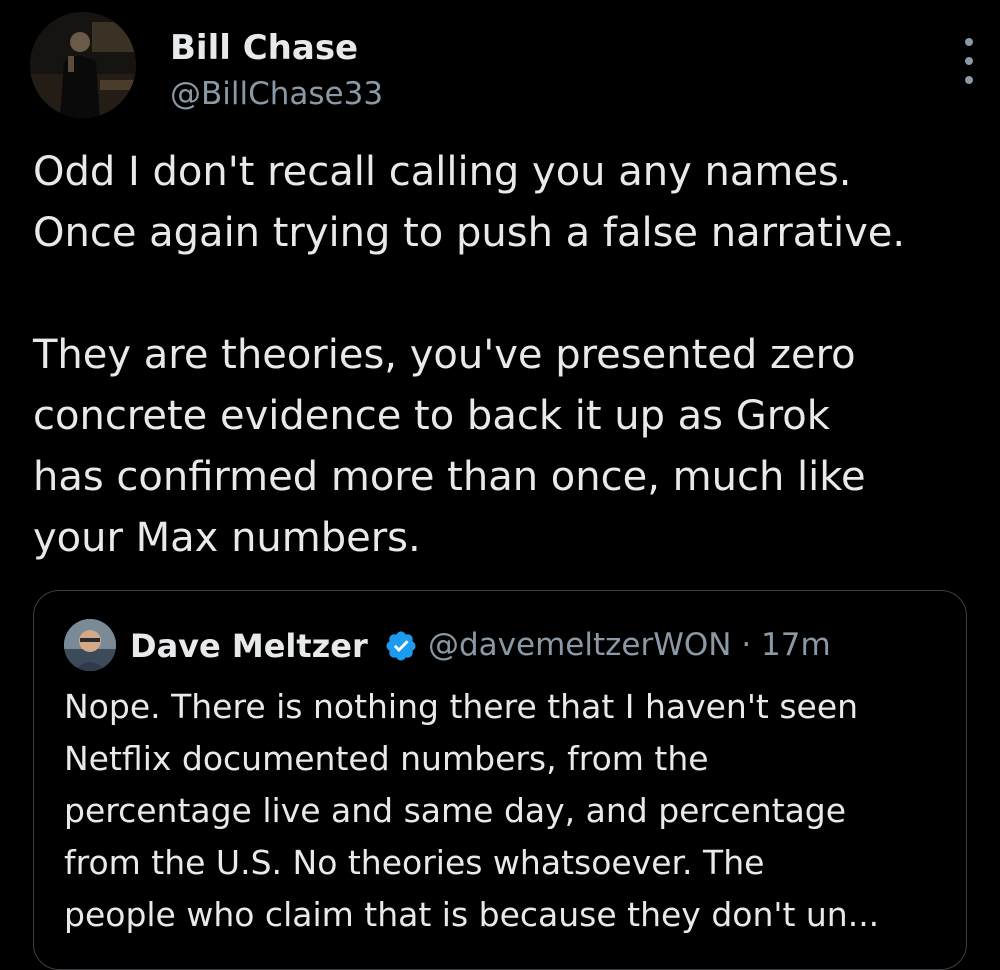  Describe the element at coordinates (90, 645) in the screenshot. I see `quoted-author-avatar` at that location.